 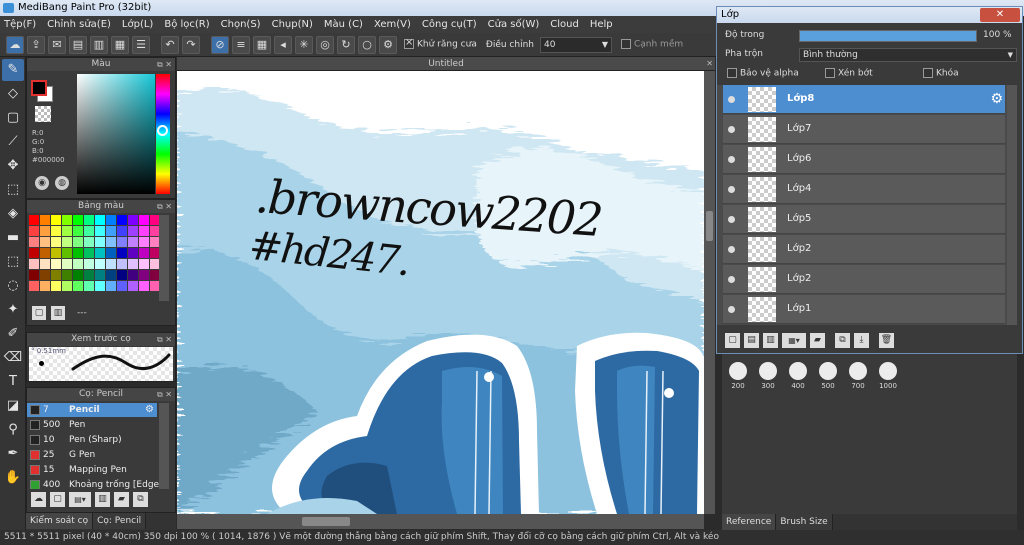 I want to click on new-halftone-layer-icon: ▤, so click(x=751, y=340).